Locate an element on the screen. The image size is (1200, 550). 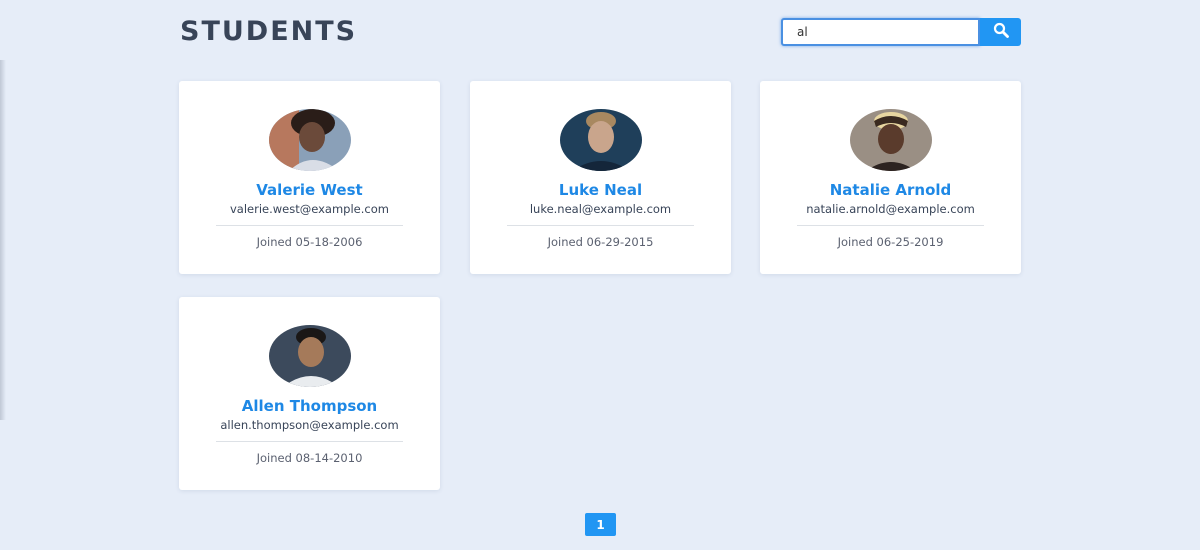
magnifier-icon is located at coordinates (1001, 32).